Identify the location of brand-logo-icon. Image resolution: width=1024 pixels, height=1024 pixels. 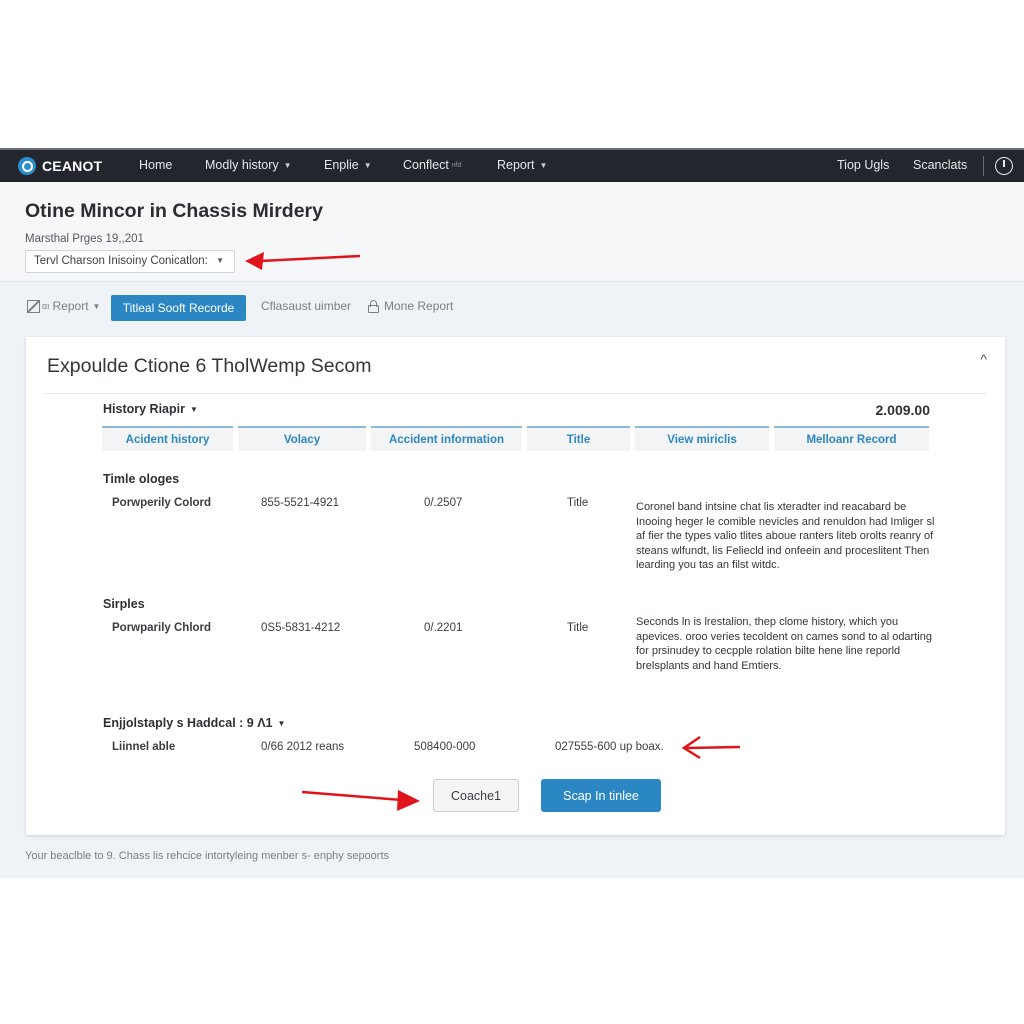
(27, 166).